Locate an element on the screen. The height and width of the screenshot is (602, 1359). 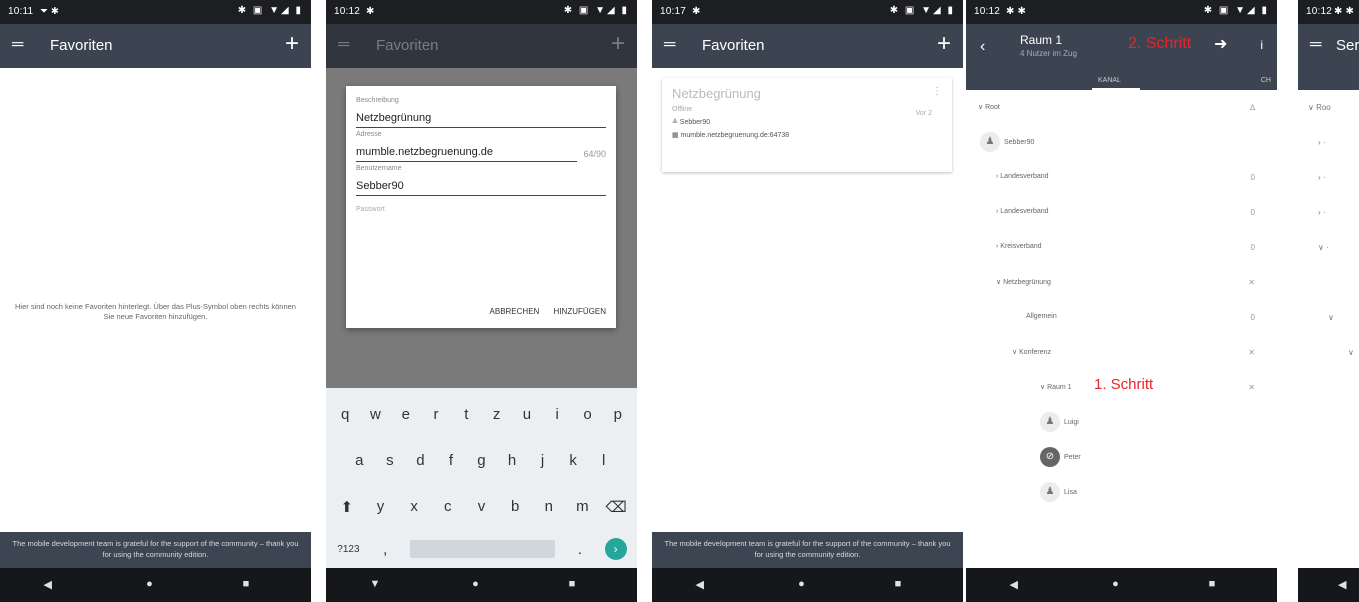
symbols-key: ?123 is located at coordinates (348, 549).